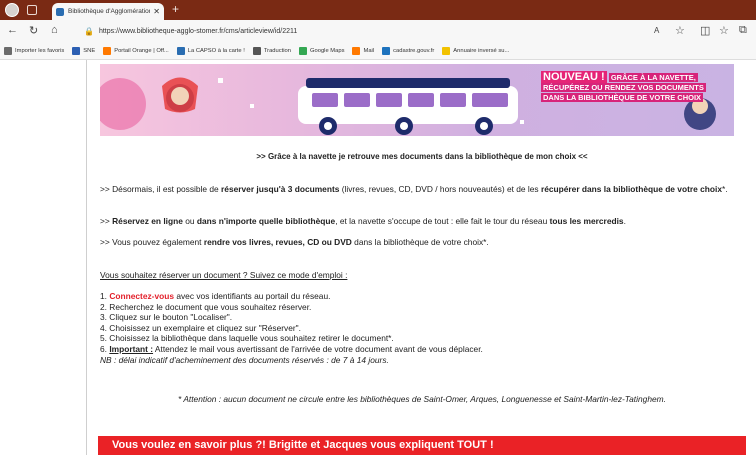  I want to click on important-label: Important :, so click(131, 348).